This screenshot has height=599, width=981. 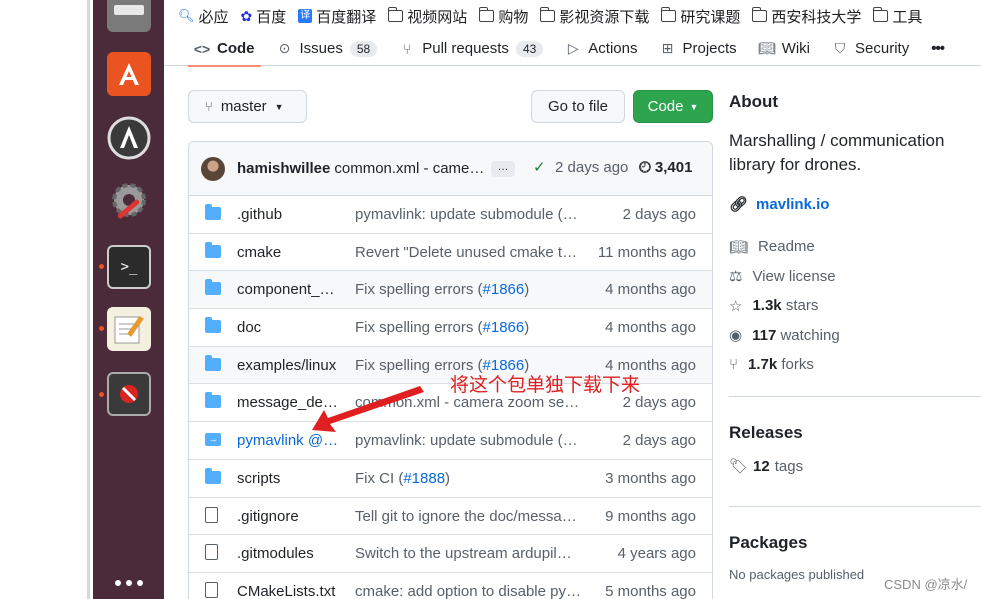 What do you see at coordinates (855, 204) in the screenshot?
I see `website-link: 🔗︎ mavlink.io` at bounding box center [855, 204].